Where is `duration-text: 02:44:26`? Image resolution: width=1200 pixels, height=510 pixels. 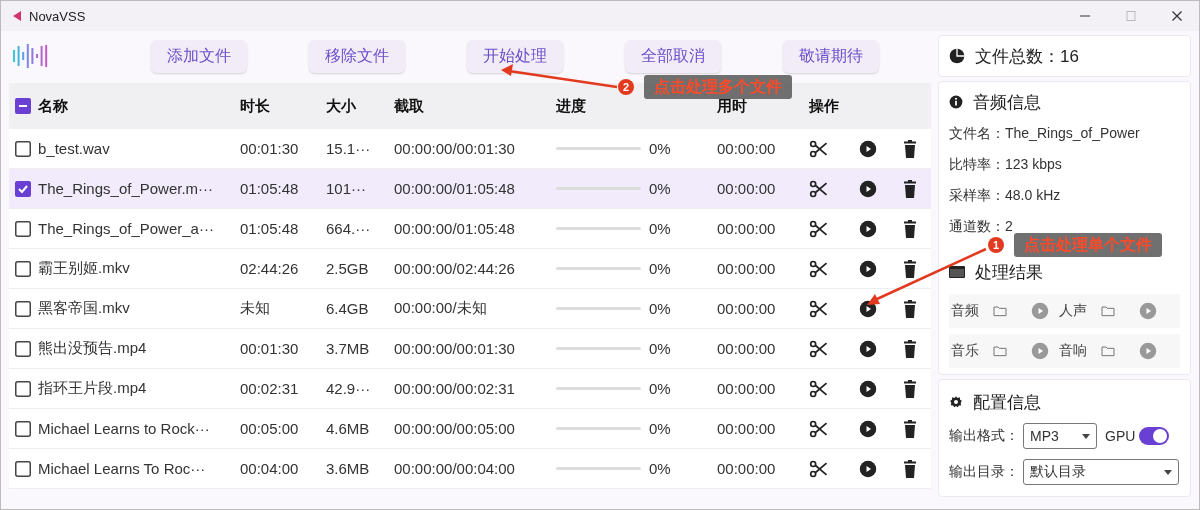 duration-text: 02:44:26 is located at coordinates (270, 268).